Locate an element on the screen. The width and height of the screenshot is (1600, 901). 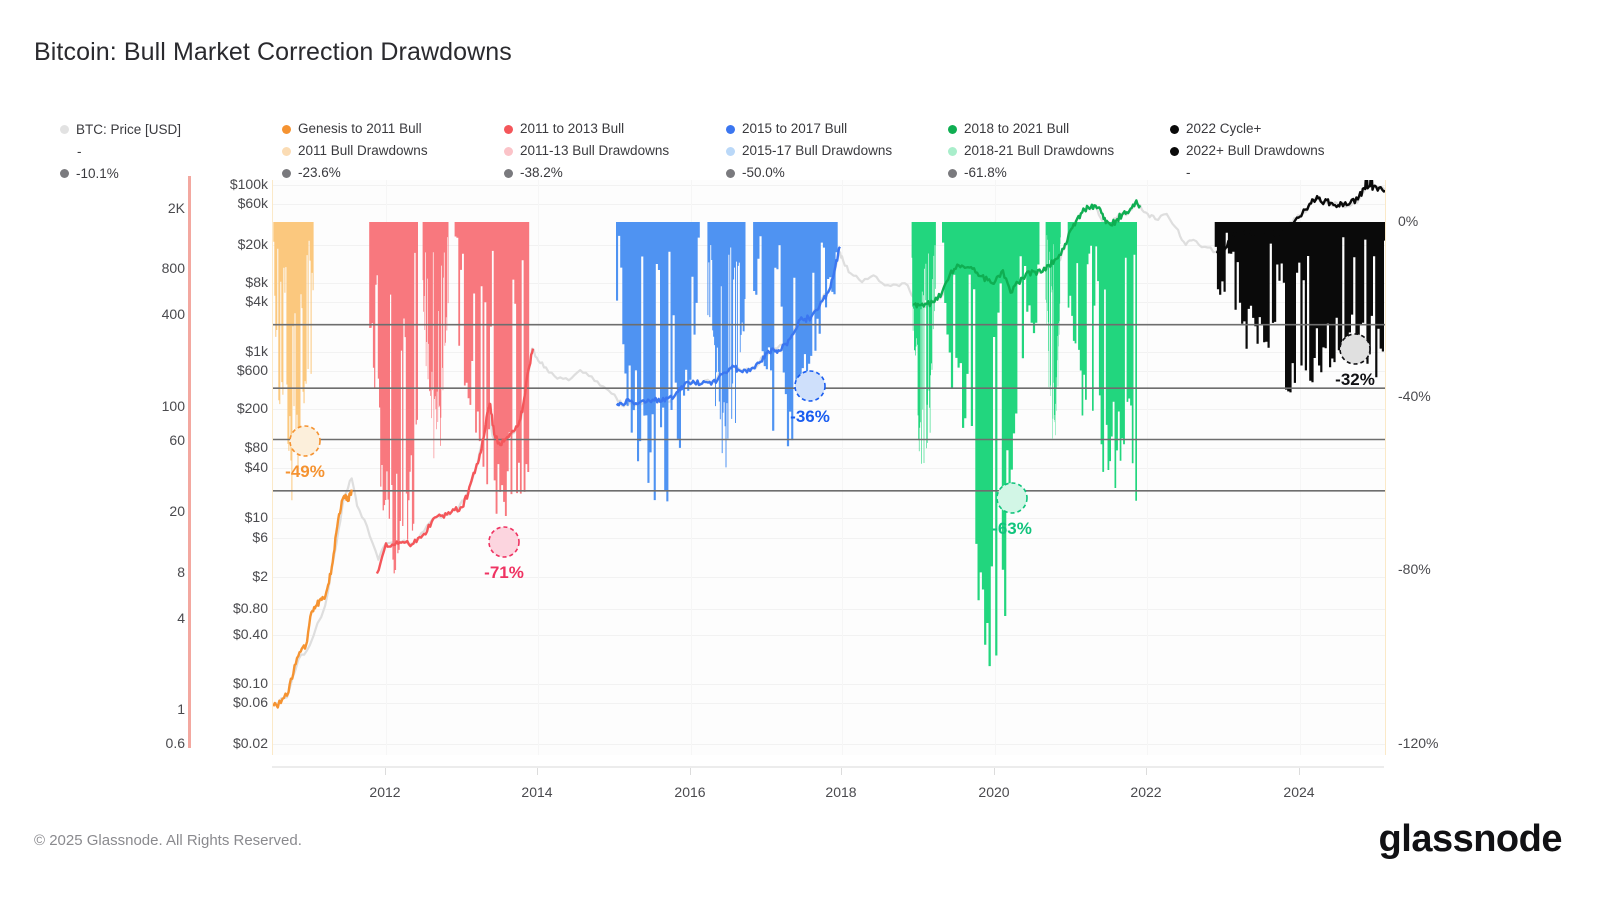
x-axis-tick-label: 2018 is located at coordinates (841, 792).